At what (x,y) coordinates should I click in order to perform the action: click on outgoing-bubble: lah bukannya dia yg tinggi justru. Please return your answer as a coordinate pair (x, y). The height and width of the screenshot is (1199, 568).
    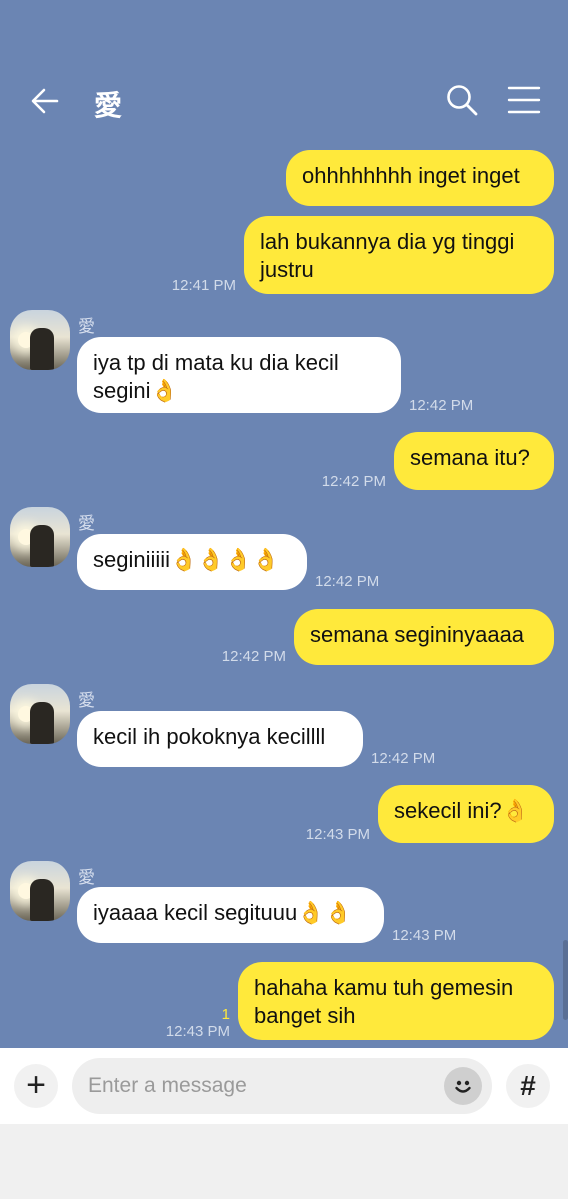
    Looking at the image, I should click on (399, 255).